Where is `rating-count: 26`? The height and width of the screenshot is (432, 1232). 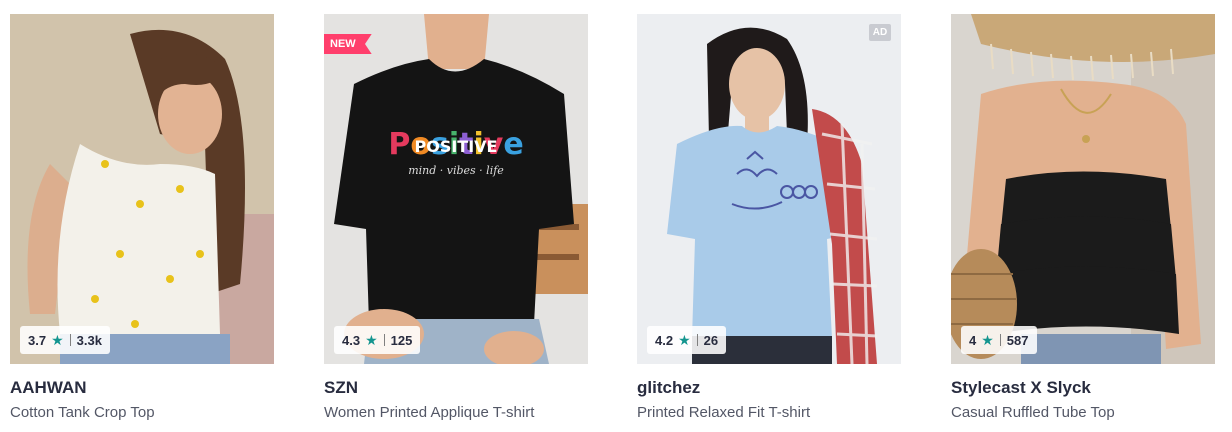 rating-count: 26 is located at coordinates (711, 340).